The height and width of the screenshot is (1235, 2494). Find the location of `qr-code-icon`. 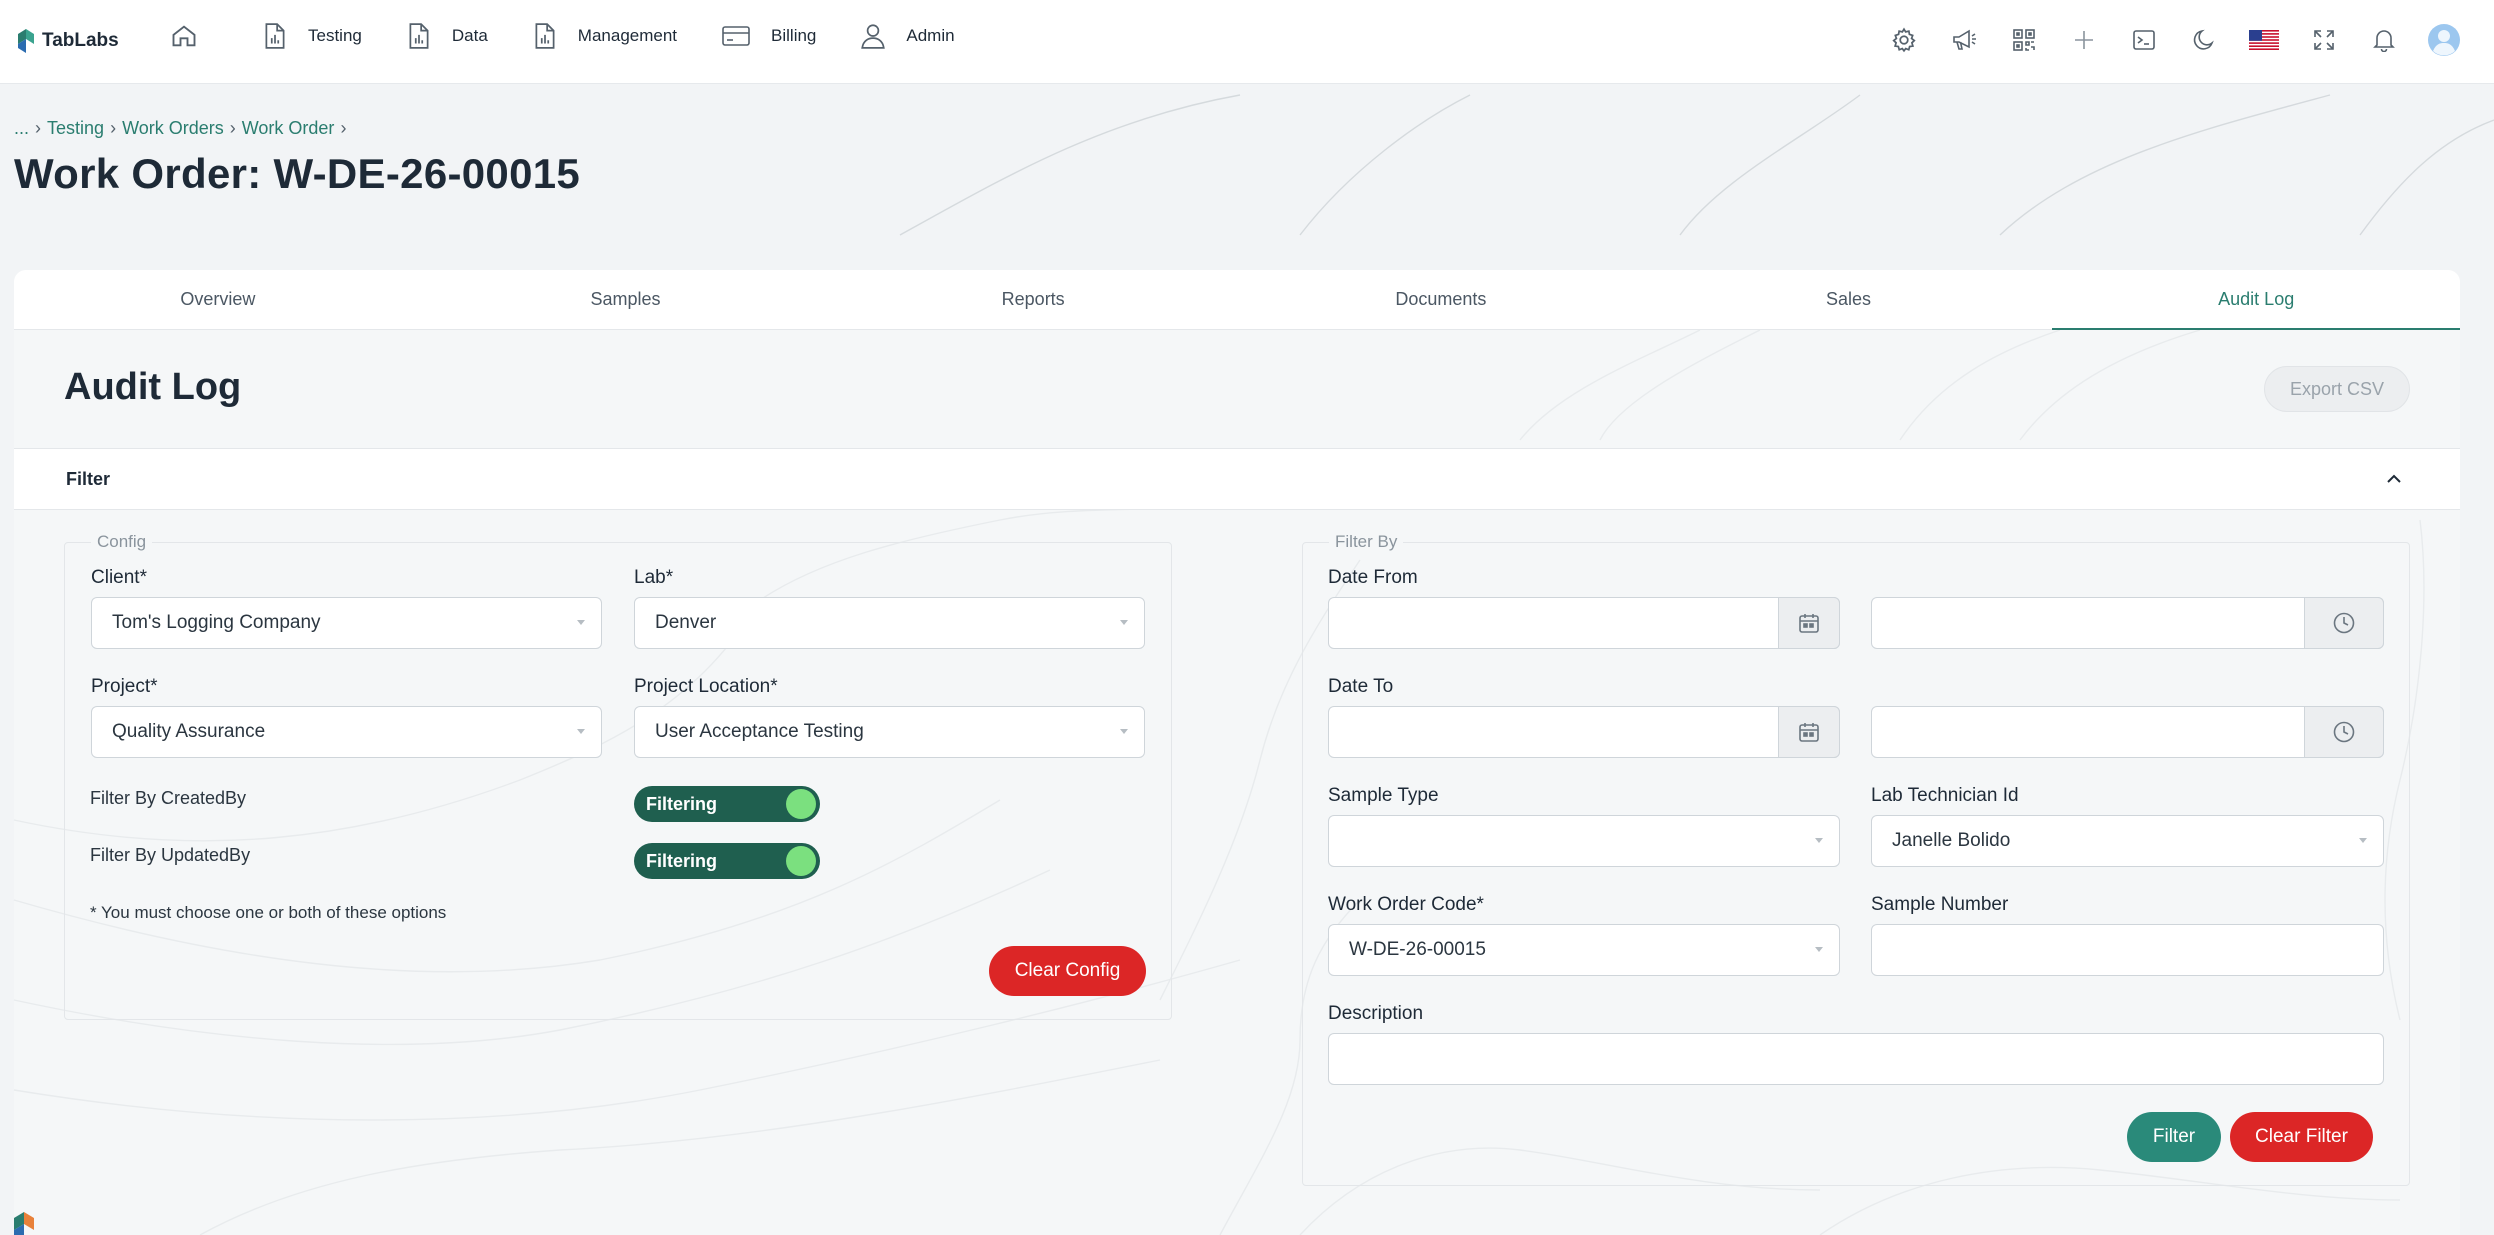

qr-code-icon is located at coordinates (2024, 40).